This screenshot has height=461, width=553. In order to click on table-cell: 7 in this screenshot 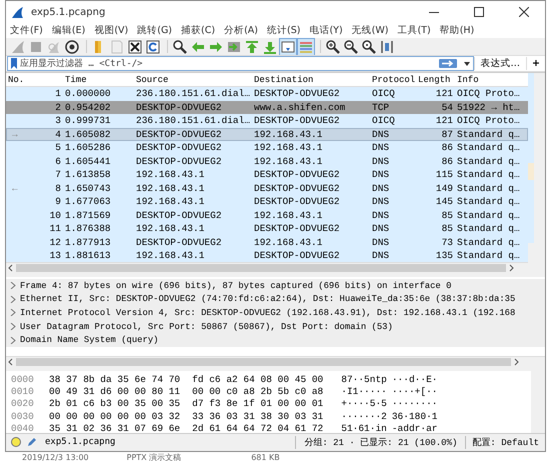, I will do `click(58, 174)`.